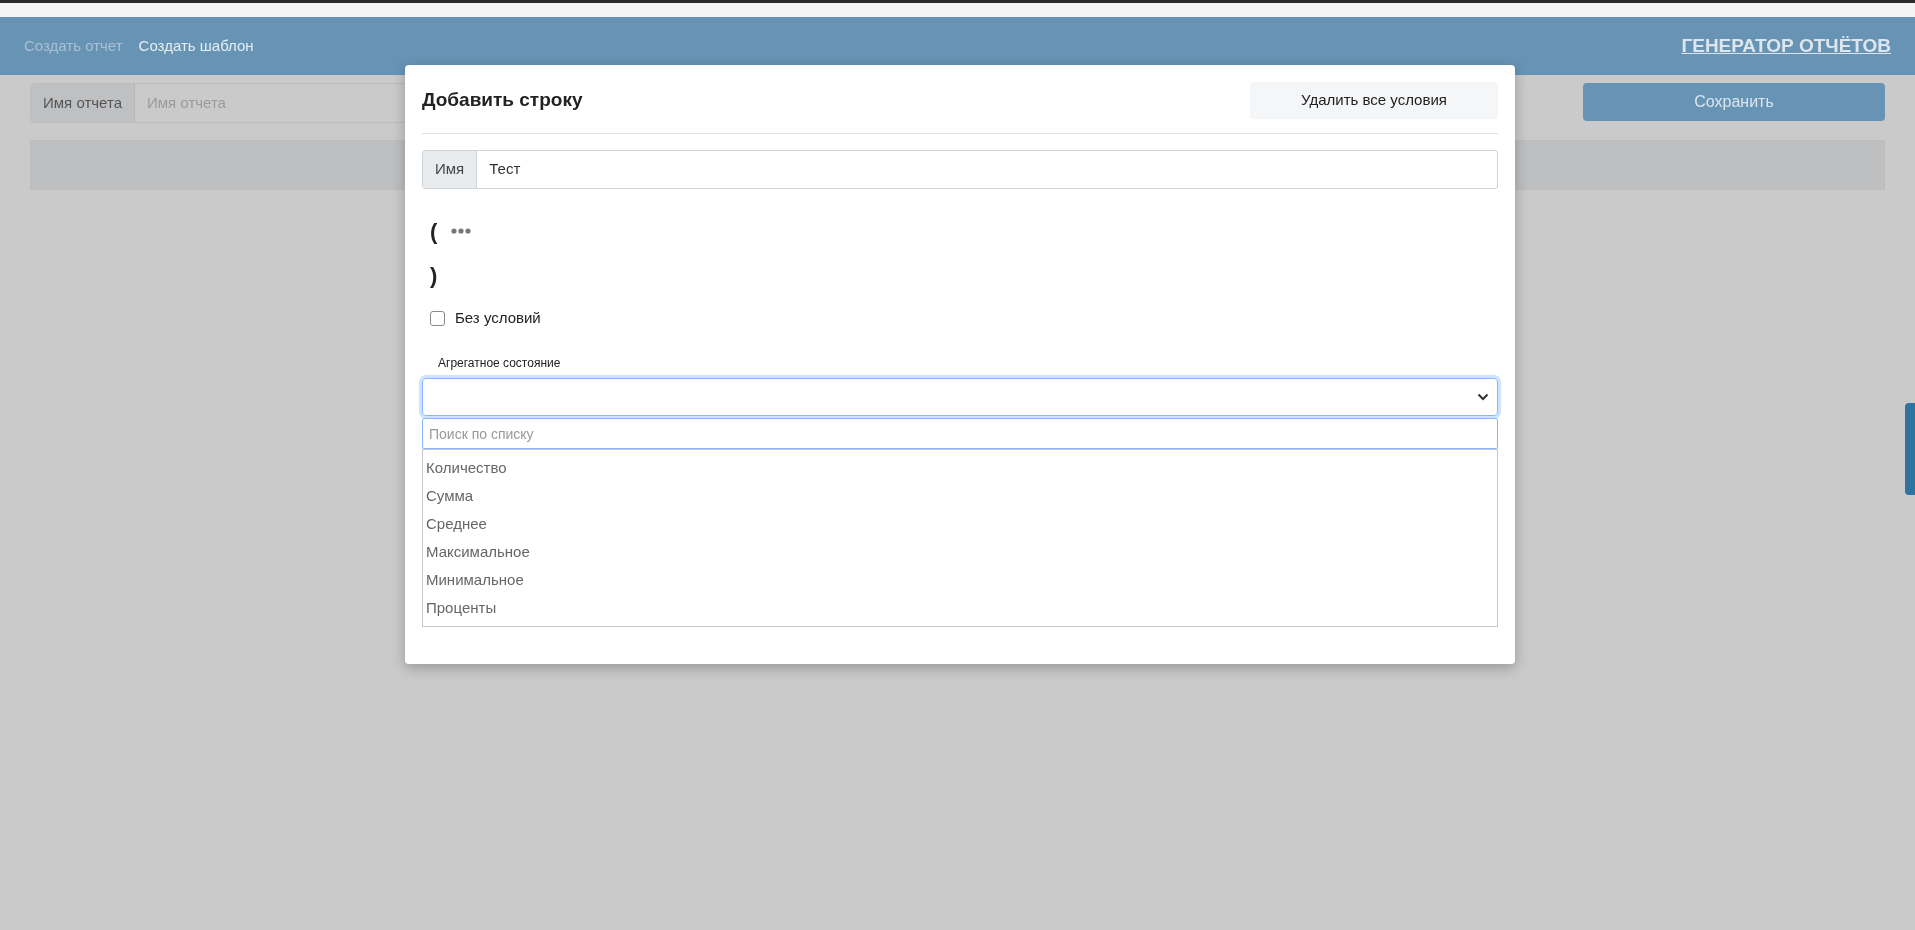 Image resolution: width=1915 pixels, height=930 pixels. Describe the element at coordinates (960, 468) in the screenshot. I see `list-option: Количество` at that location.